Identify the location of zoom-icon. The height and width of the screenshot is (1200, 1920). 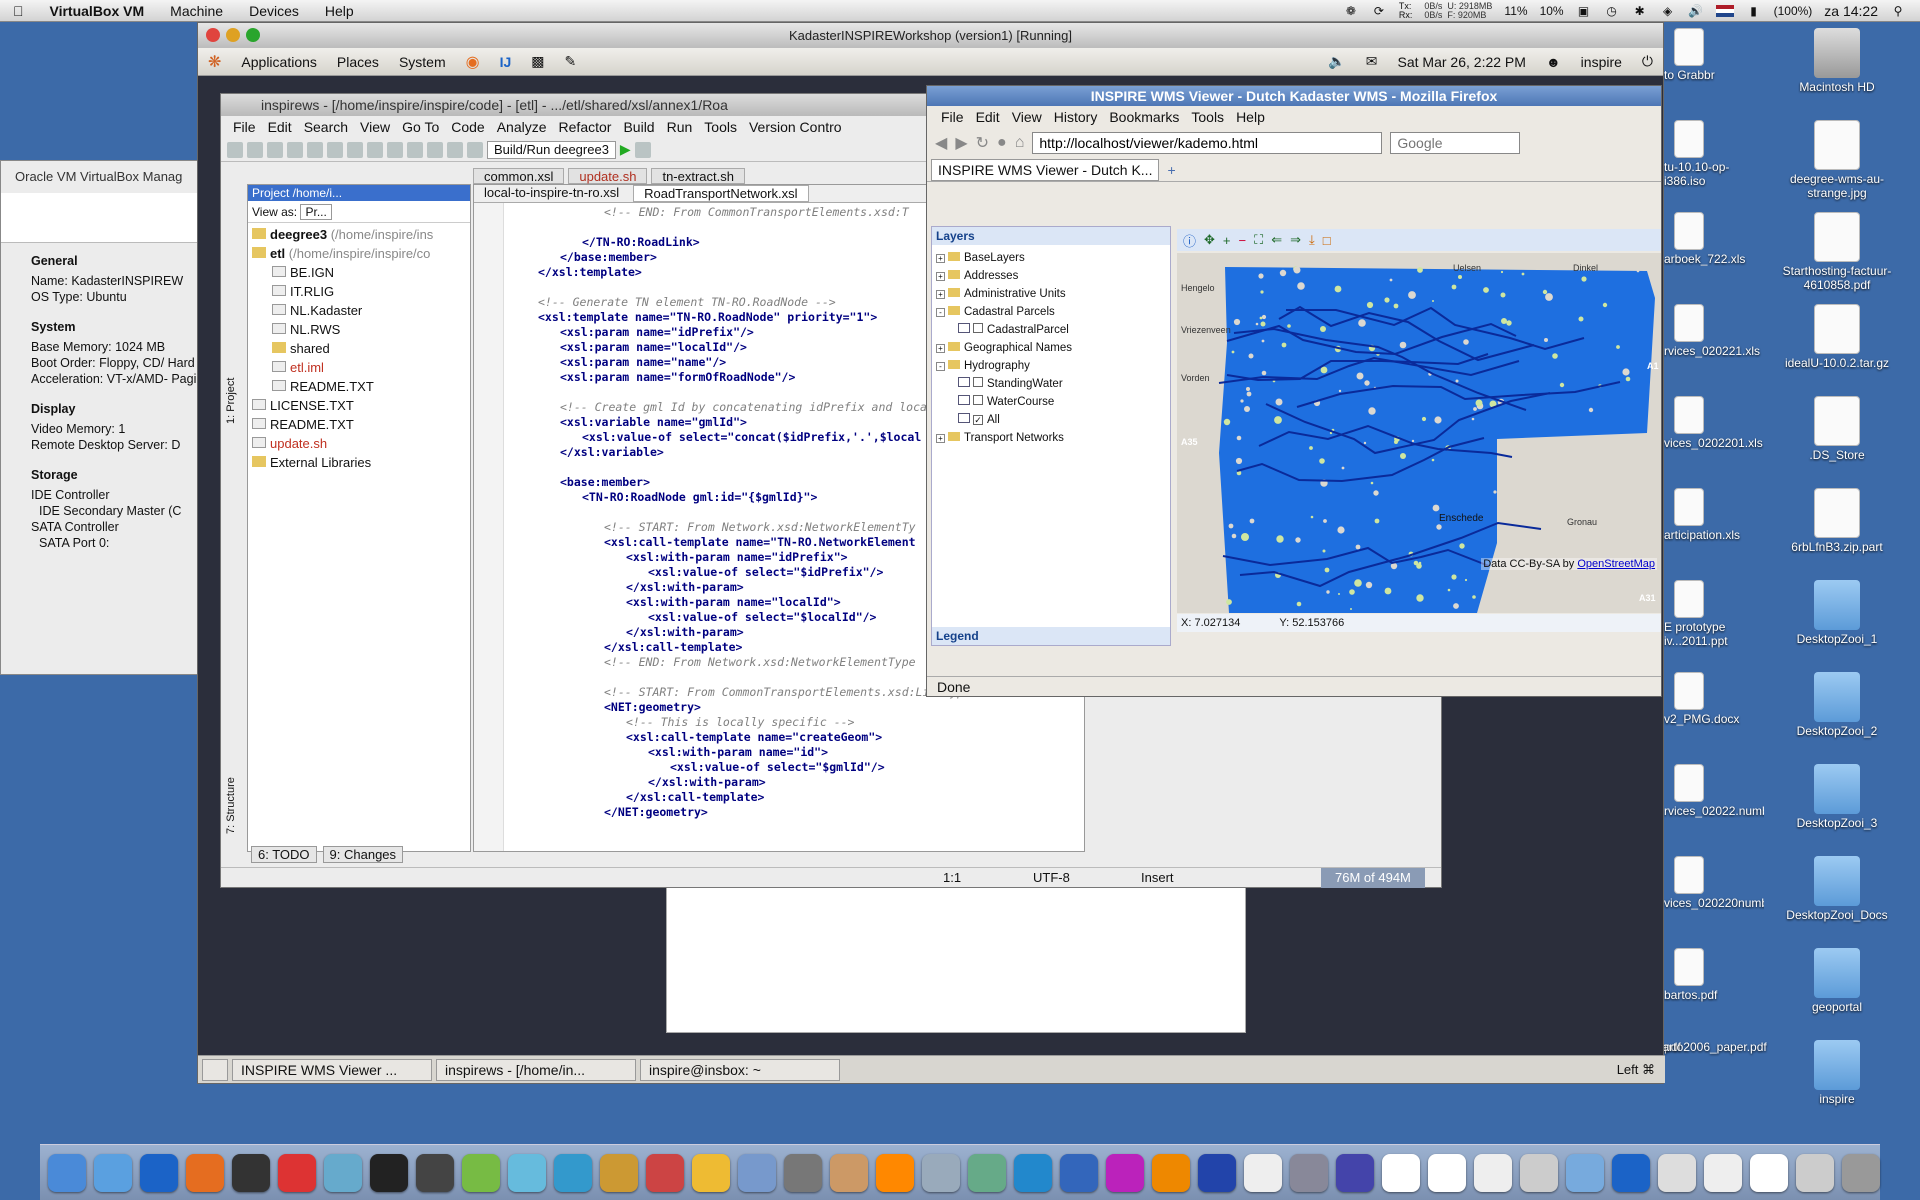
(253, 35).